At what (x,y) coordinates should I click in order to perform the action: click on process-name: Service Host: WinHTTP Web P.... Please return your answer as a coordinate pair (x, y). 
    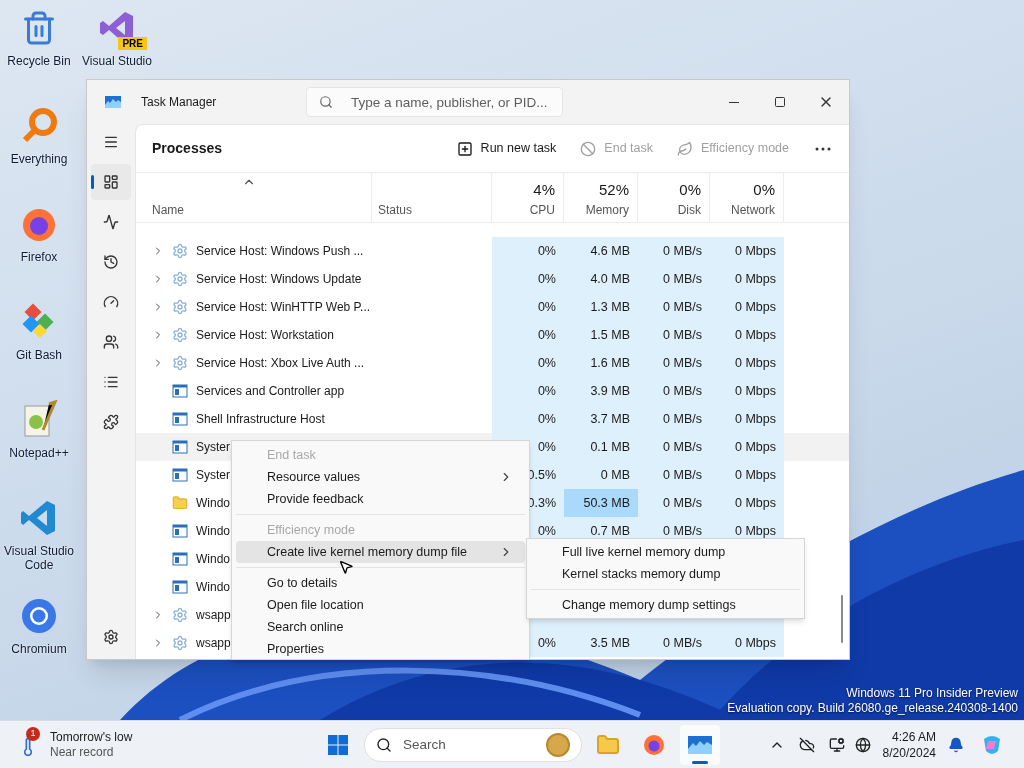
    Looking at the image, I should click on (283, 307).